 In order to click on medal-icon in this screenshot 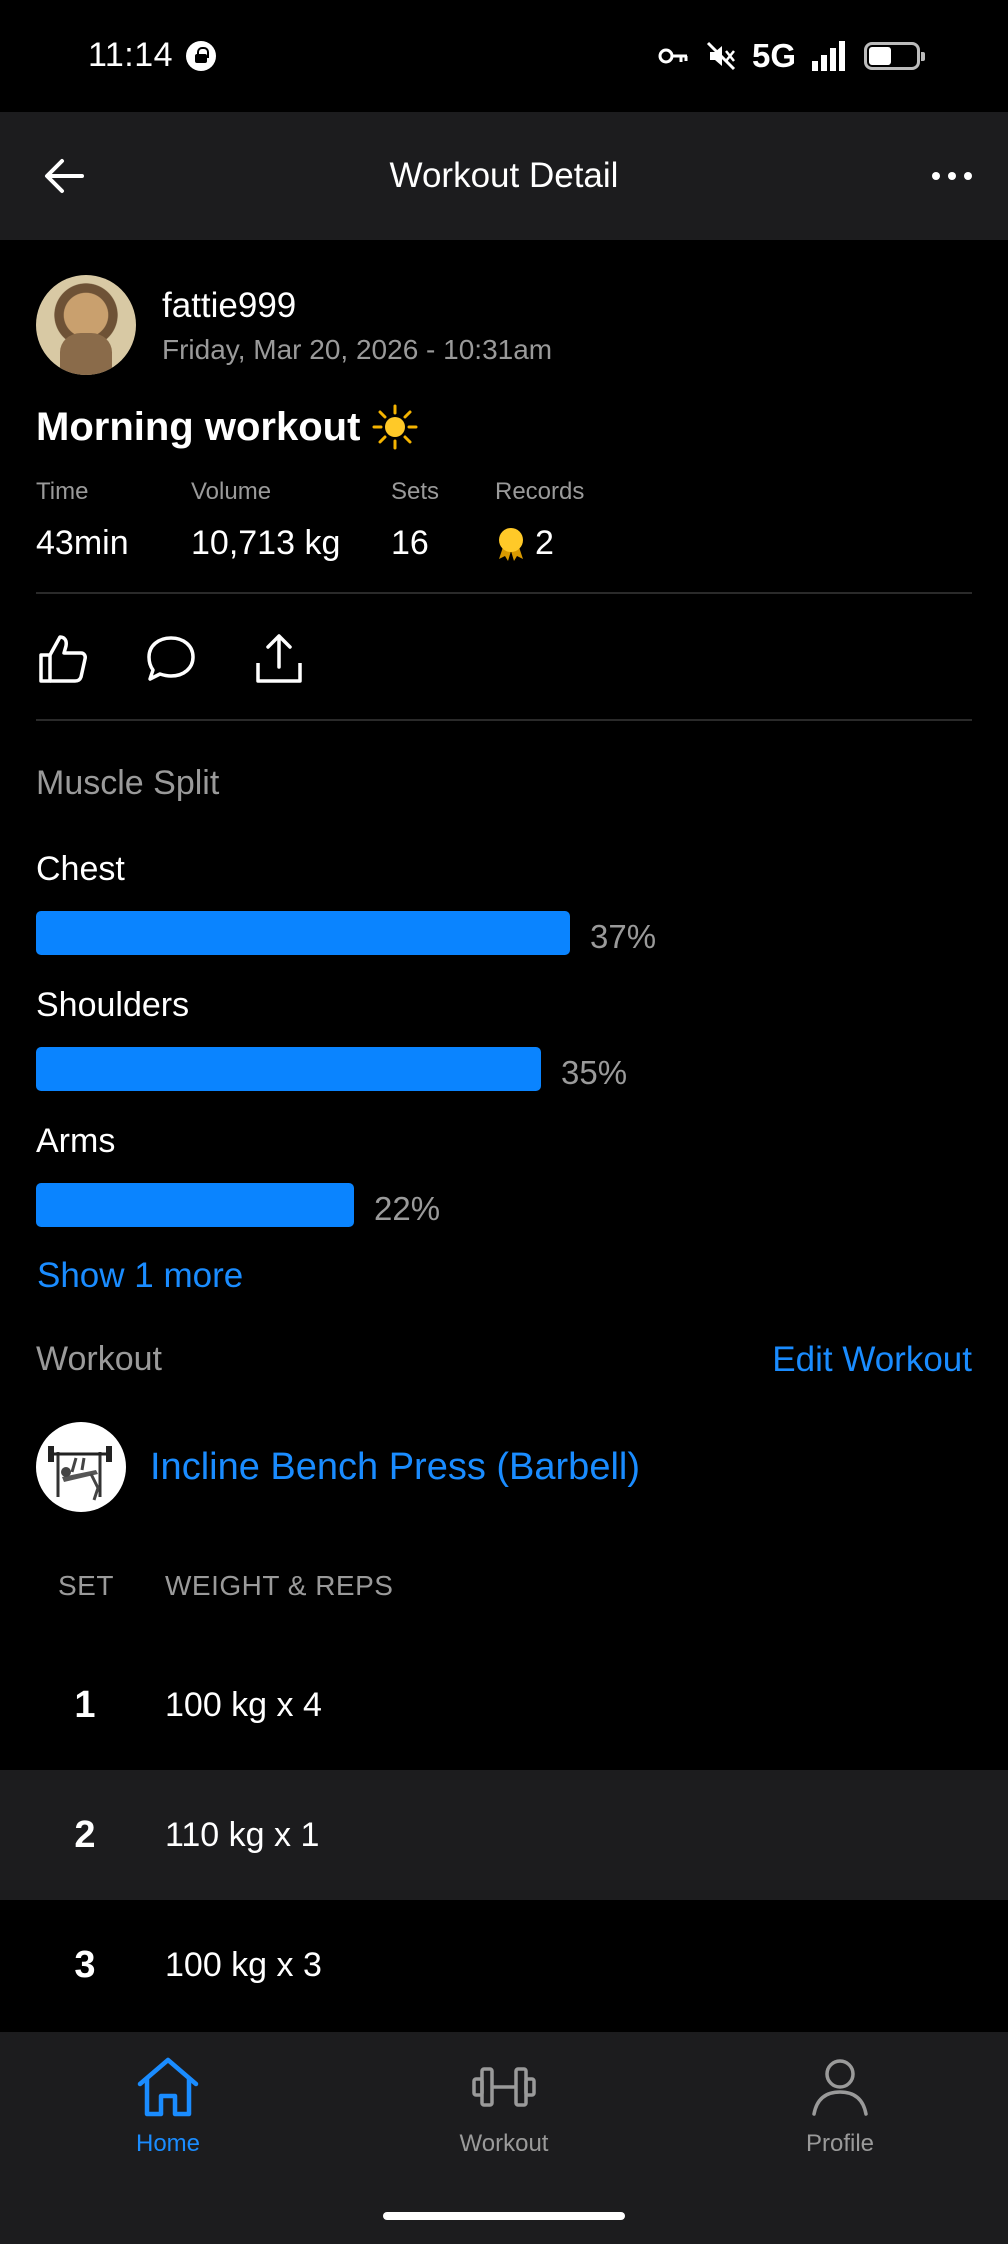, I will do `click(511, 544)`.